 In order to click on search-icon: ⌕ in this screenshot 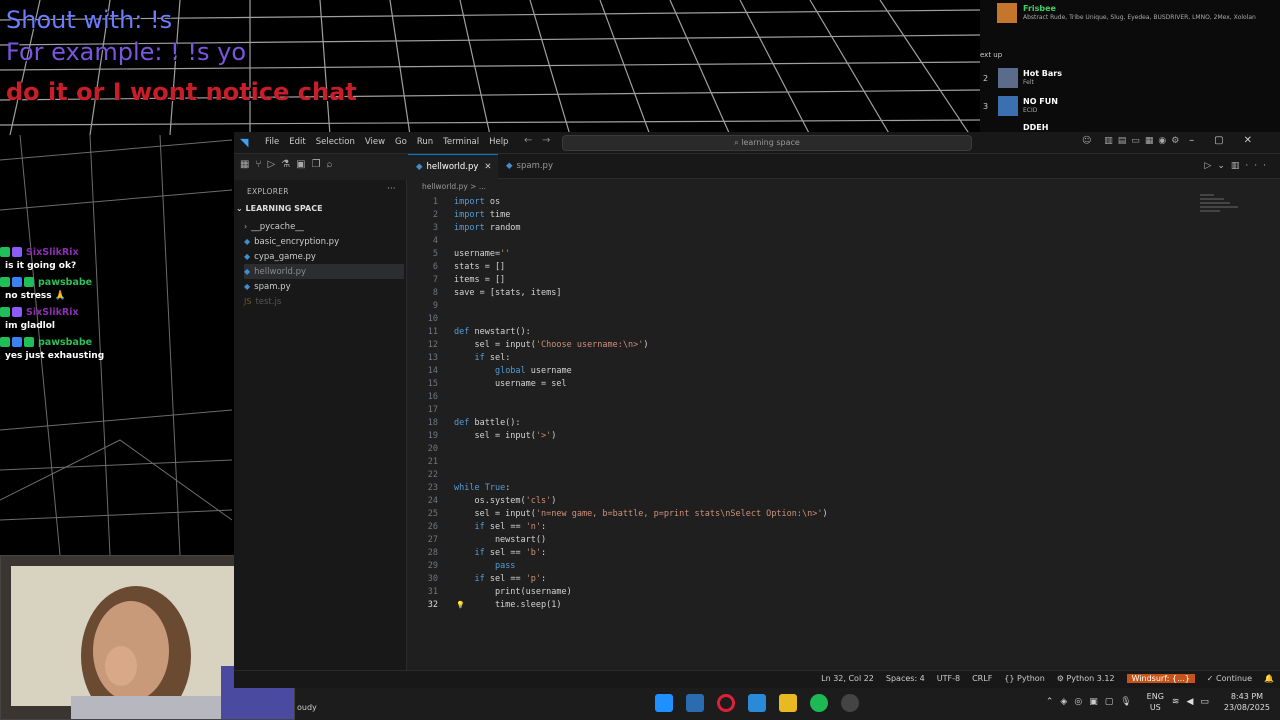, I will do `click(333, 164)`.